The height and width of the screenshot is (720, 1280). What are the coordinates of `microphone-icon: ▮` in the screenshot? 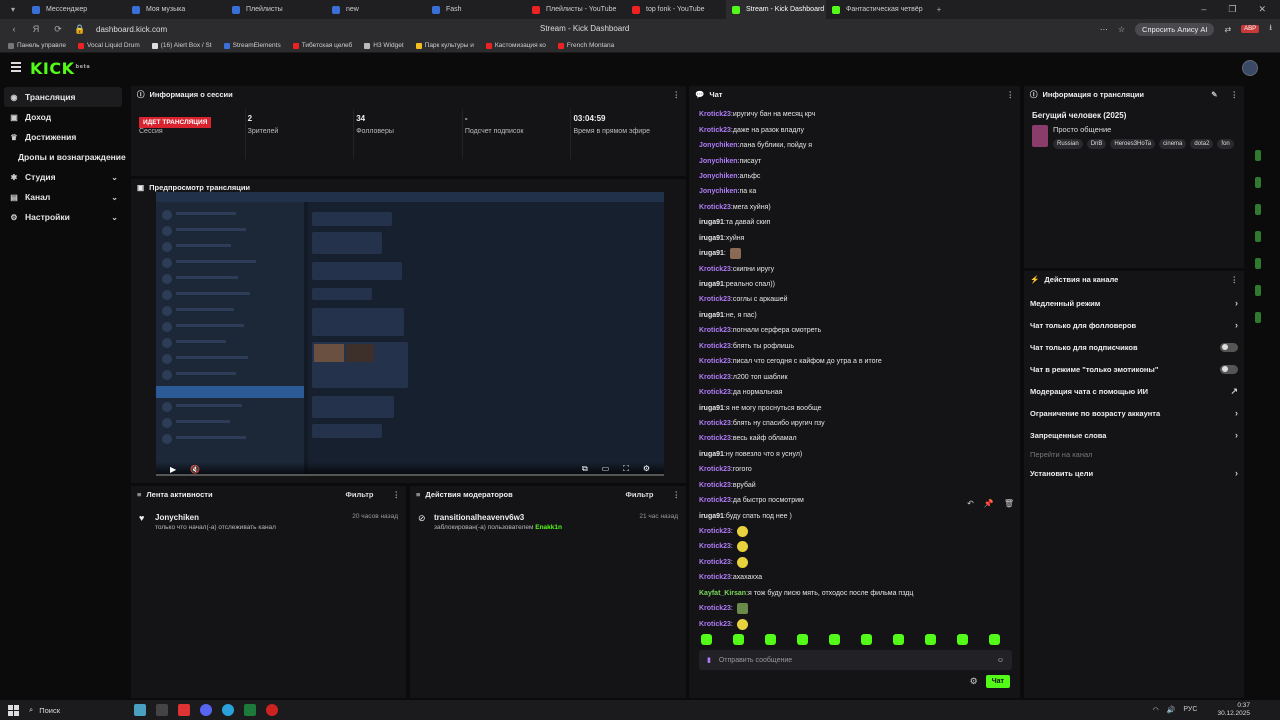 It's located at (709, 660).